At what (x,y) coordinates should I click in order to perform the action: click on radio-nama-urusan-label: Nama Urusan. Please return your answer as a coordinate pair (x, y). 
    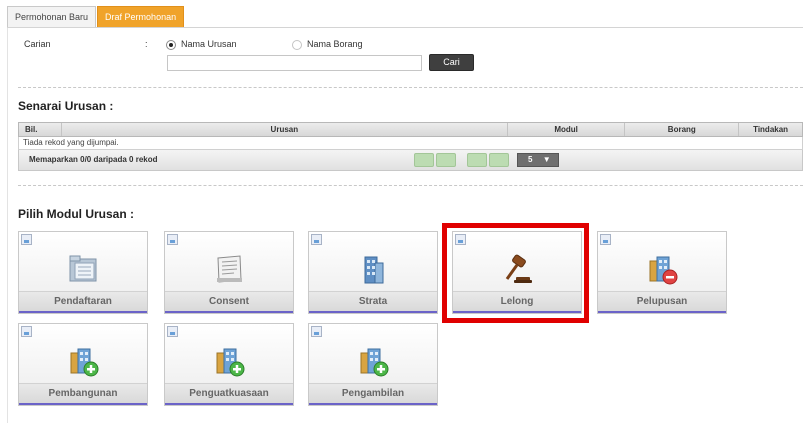
    Looking at the image, I should click on (209, 44).